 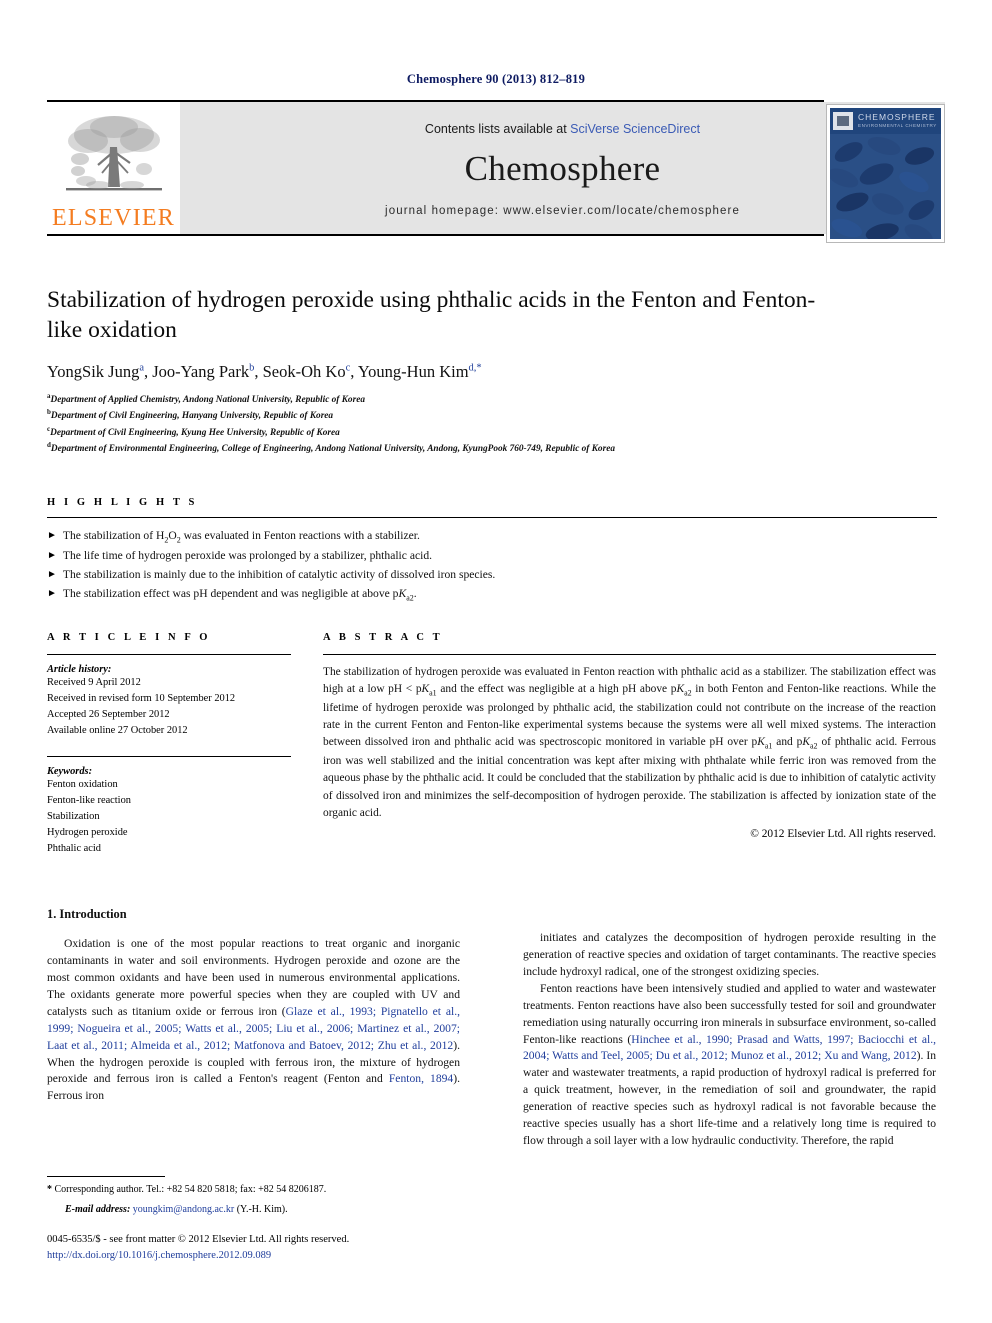 What do you see at coordinates (87, 832) in the screenshot?
I see `keyword-item: Hydrogen peroxide` at bounding box center [87, 832].